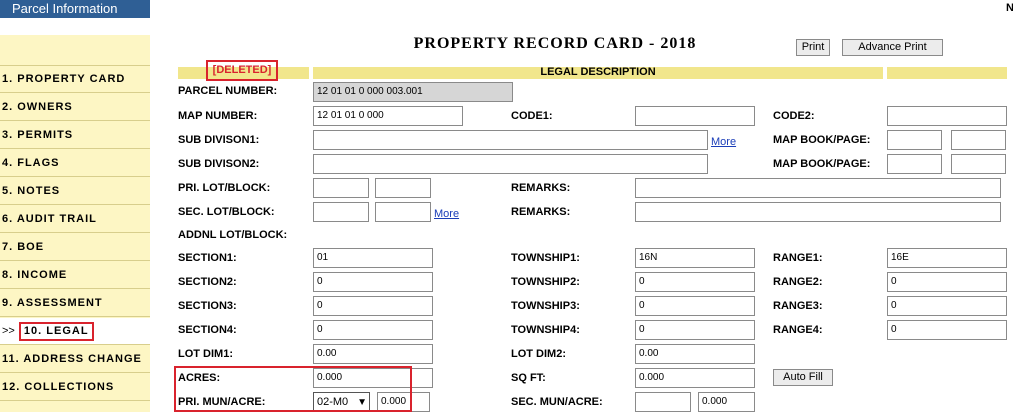 Image resolution: width=1013 pixels, height=412 pixels. Describe the element at coordinates (373, 282) in the screenshot. I see `section2-field: 0` at that location.